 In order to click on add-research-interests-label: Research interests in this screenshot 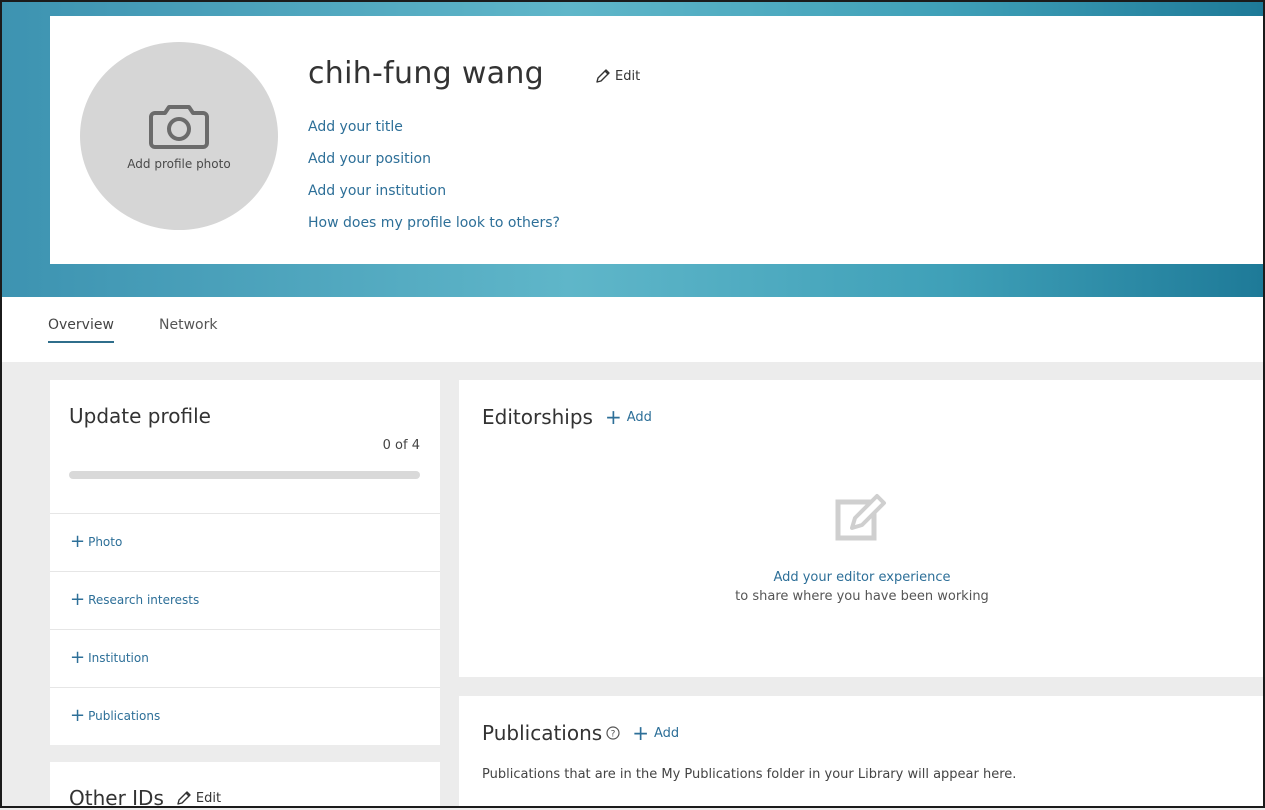, I will do `click(144, 600)`.